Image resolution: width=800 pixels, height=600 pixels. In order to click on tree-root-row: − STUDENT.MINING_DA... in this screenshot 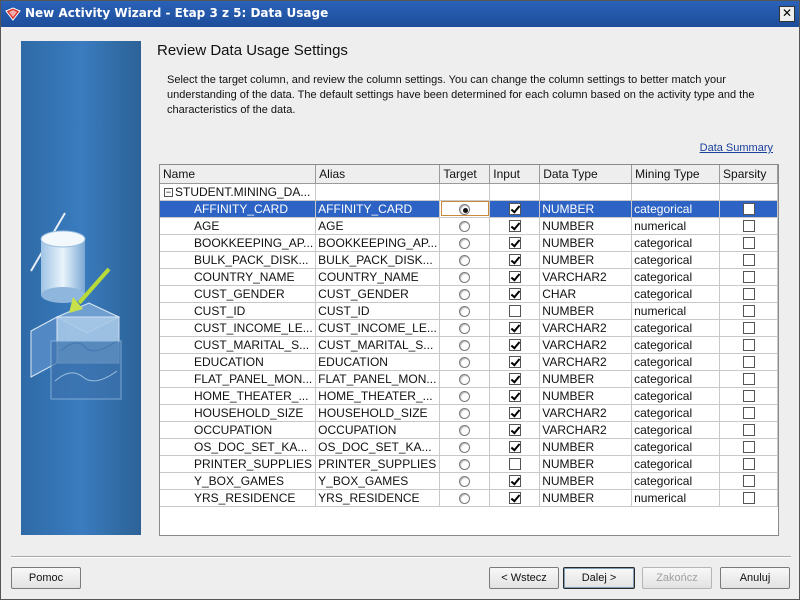, I will do `click(469, 192)`.